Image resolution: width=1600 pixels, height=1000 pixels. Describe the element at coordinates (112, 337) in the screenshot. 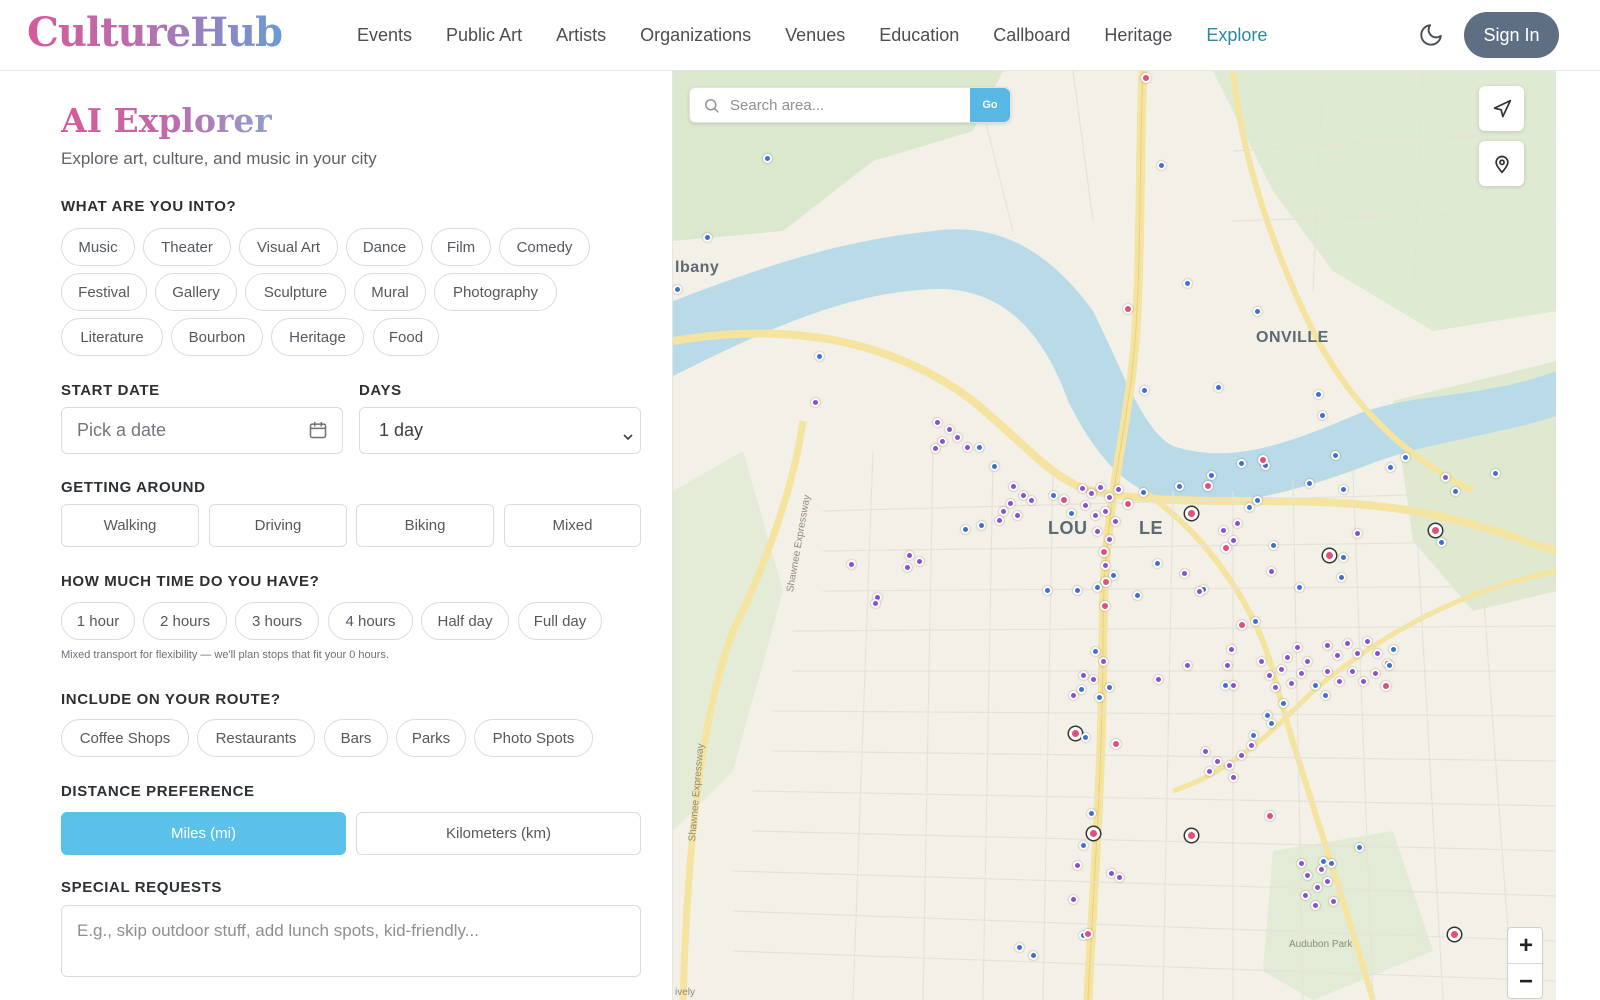

I see `interest-chip-literature: Literature` at that location.